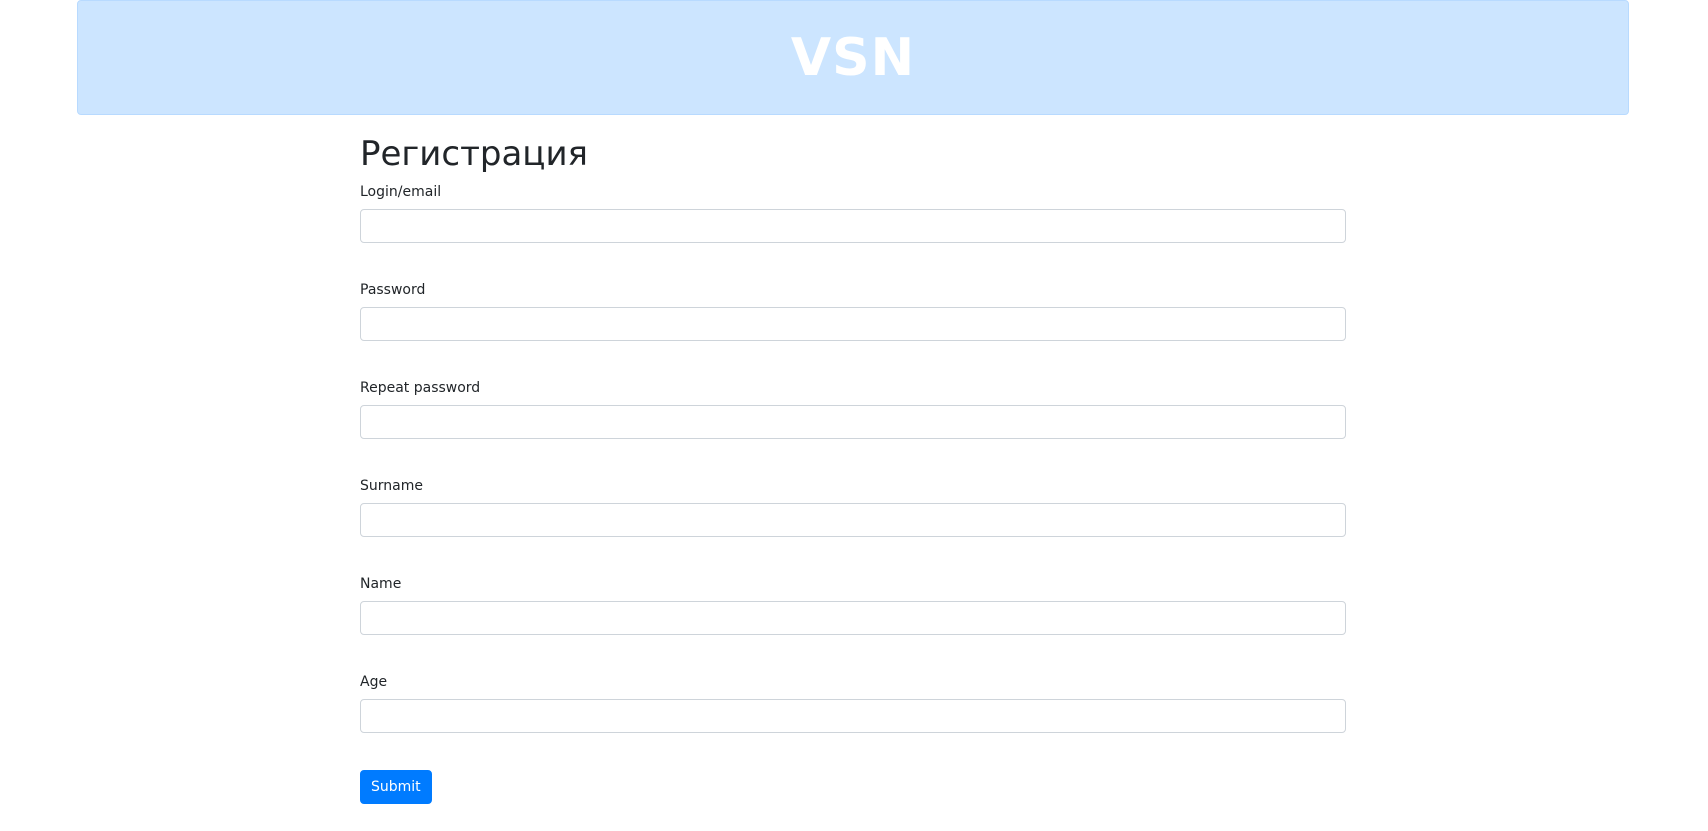 This screenshot has width=1708, height=831. Describe the element at coordinates (401, 192) in the screenshot. I see `login-email-label: Login/email` at that location.